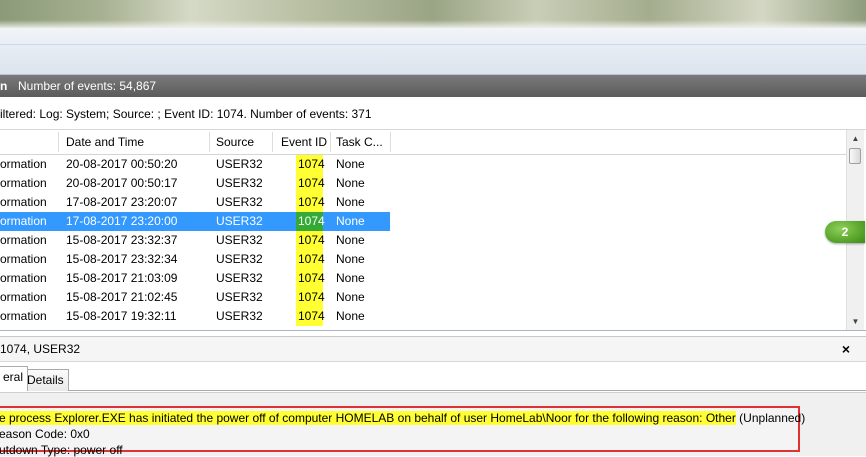 The width and height of the screenshot is (866, 457). What do you see at coordinates (122, 164) in the screenshot?
I see `date-cell: 20-08-2017 00:50:20` at bounding box center [122, 164].